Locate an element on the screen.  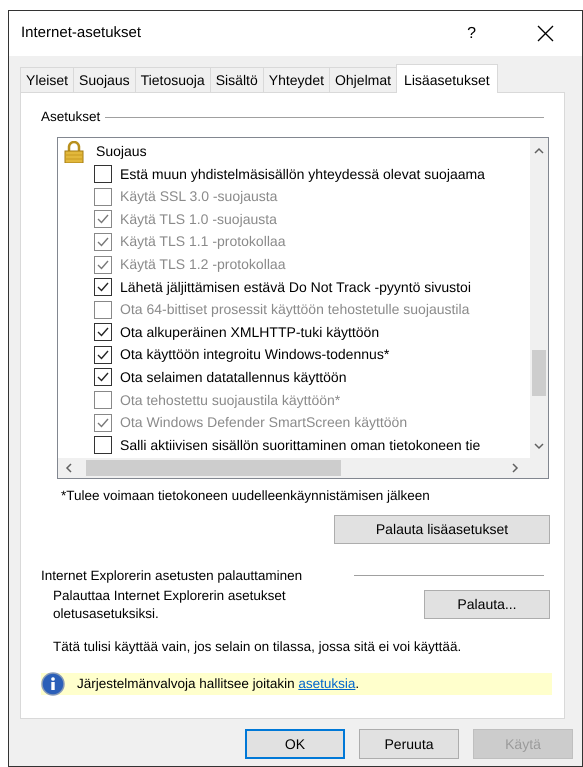
setting-label: Salli aktiivisen sisällön suorittaminen oman tietokoneen tie is located at coordinates (300, 445).